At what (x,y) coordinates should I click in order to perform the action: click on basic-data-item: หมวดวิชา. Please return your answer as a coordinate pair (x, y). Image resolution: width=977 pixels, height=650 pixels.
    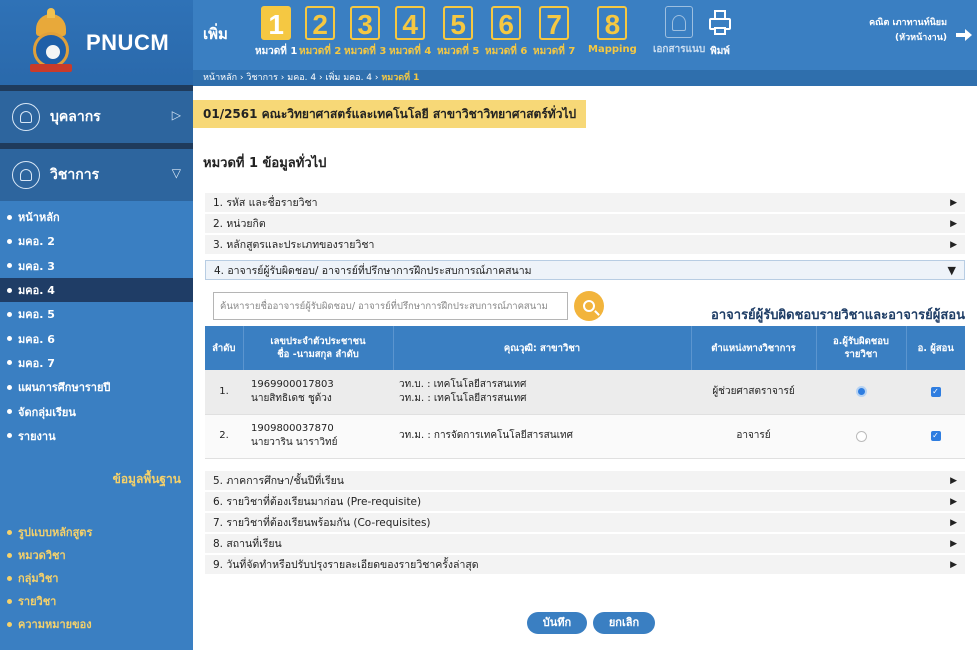
    Looking at the image, I should click on (96, 555).